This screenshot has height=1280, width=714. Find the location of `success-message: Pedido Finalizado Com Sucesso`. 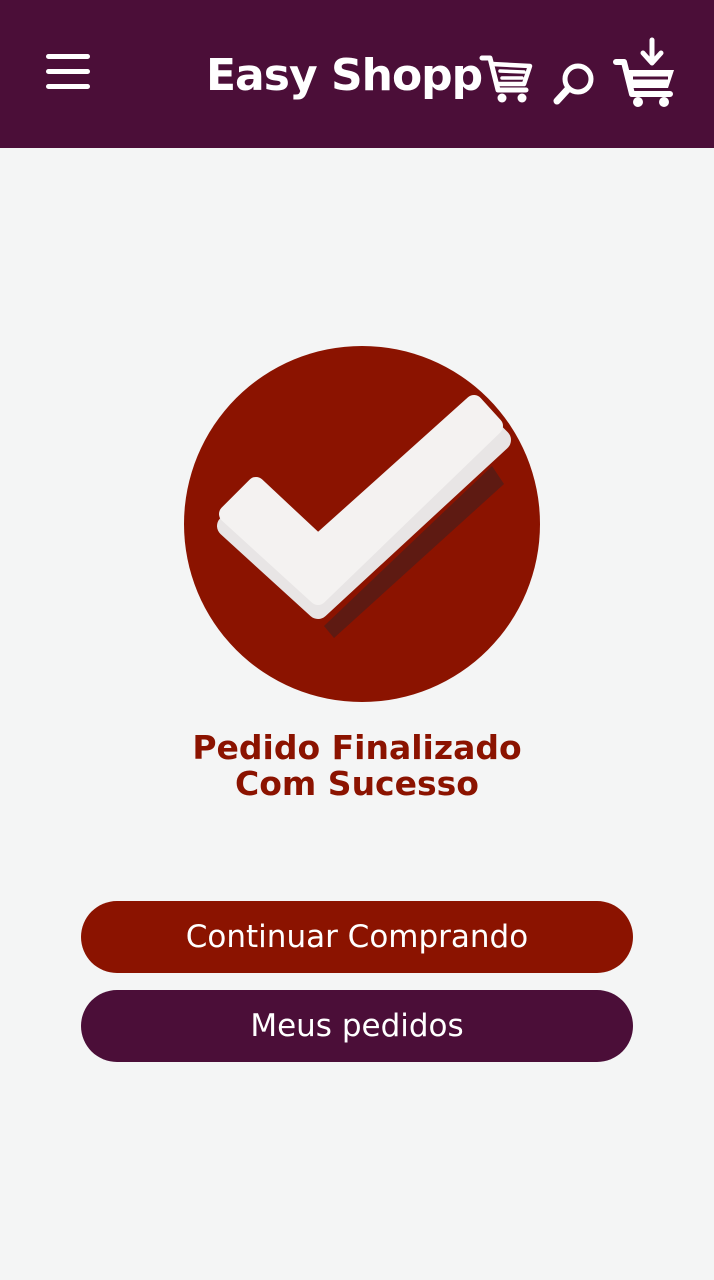

success-message: Pedido Finalizado Com Sucesso is located at coordinates (357, 766).